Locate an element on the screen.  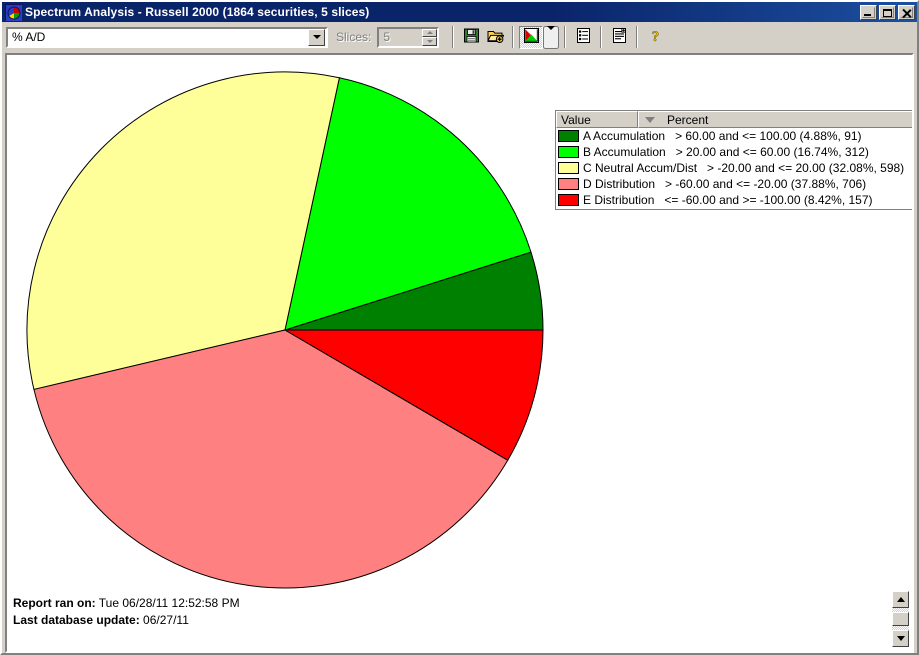
legend-row-name: A Accumulation is located at coordinates (624, 136).